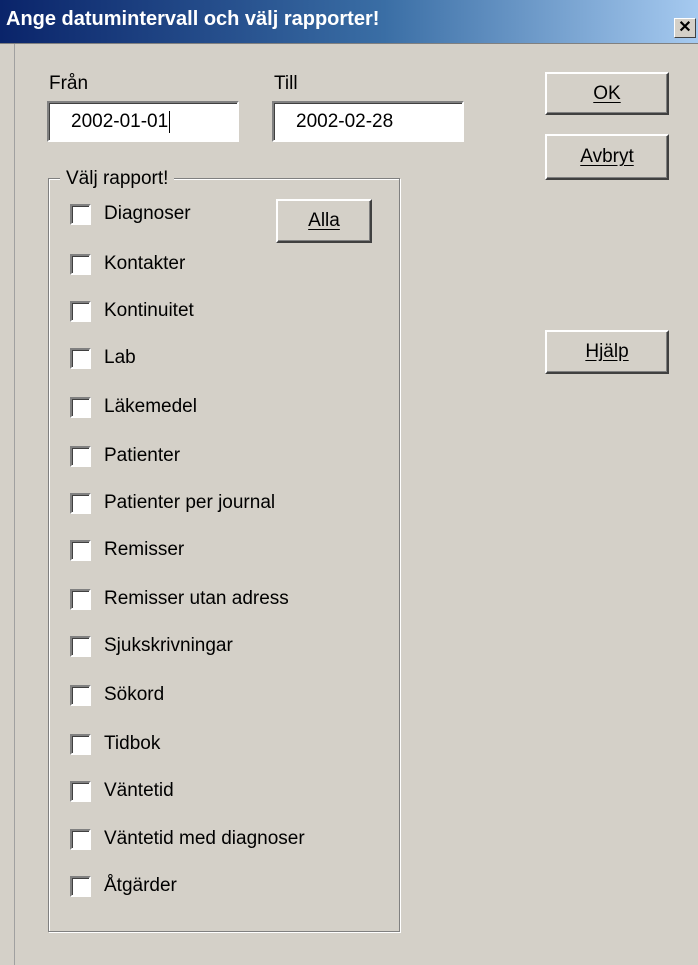 This screenshot has height=965, width=698. I want to click on checkbox-label: Kontakter, so click(145, 263).